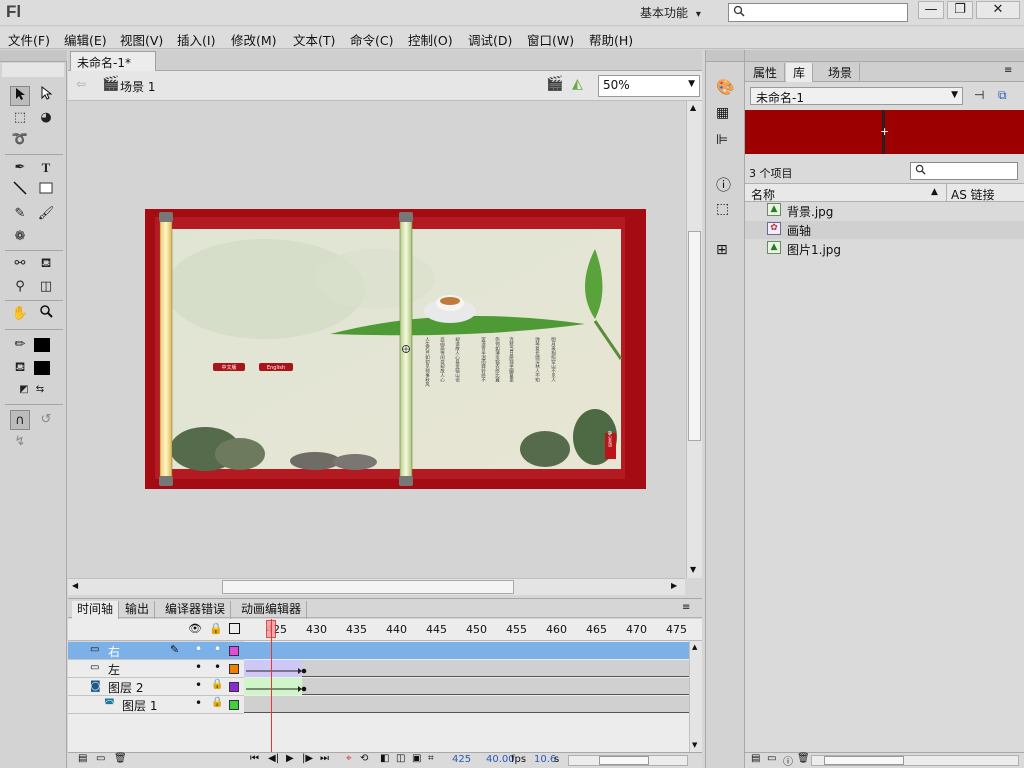  What do you see at coordinates (20, 191) in the screenshot?
I see `line-tool-icon` at bounding box center [20, 191].